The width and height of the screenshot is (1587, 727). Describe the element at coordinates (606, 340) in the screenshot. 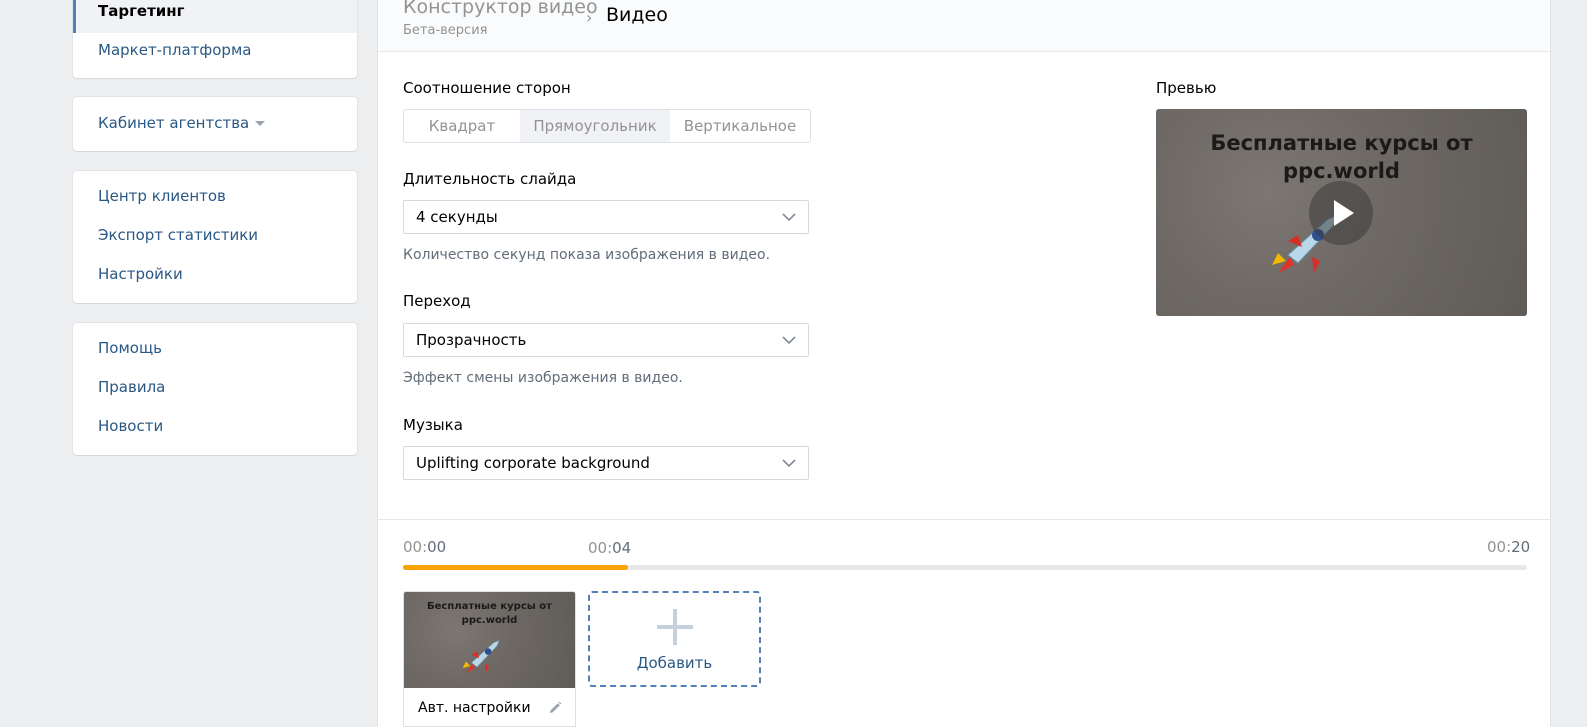

I see `transition-select: Прозрачность` at that location.